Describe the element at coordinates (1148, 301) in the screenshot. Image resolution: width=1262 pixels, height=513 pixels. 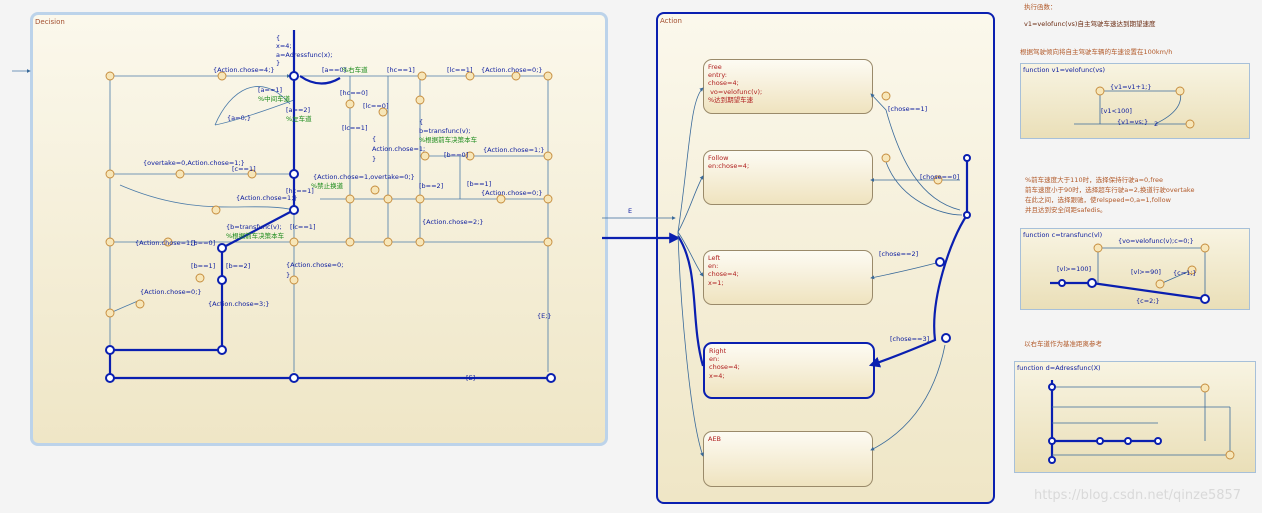
I see `transfunc-label-4: {c=2;}` at that location.